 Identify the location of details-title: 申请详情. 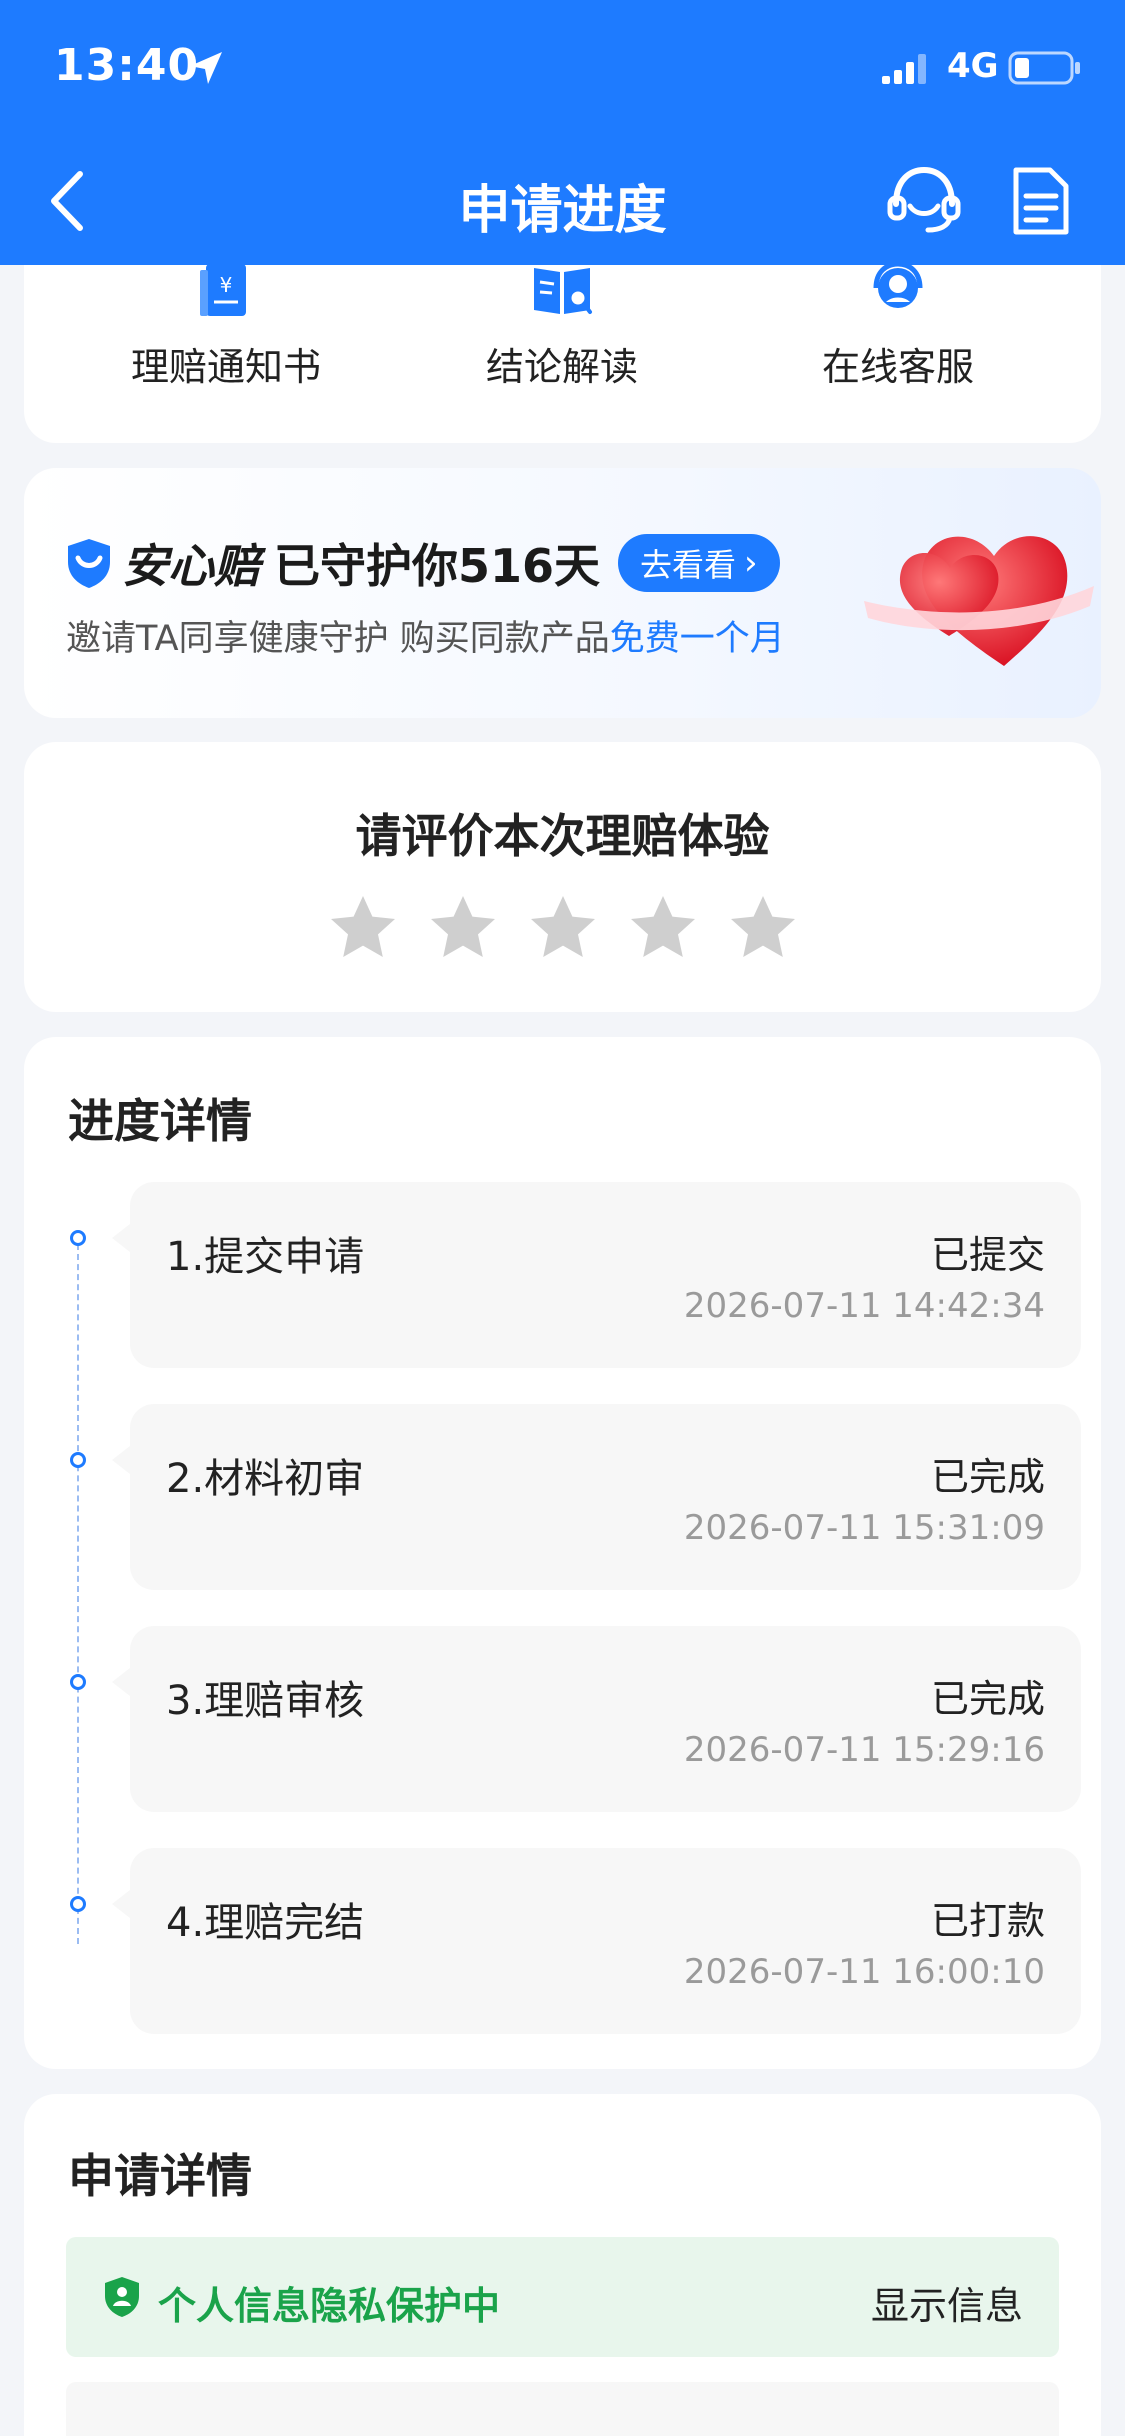
(160, 2176).